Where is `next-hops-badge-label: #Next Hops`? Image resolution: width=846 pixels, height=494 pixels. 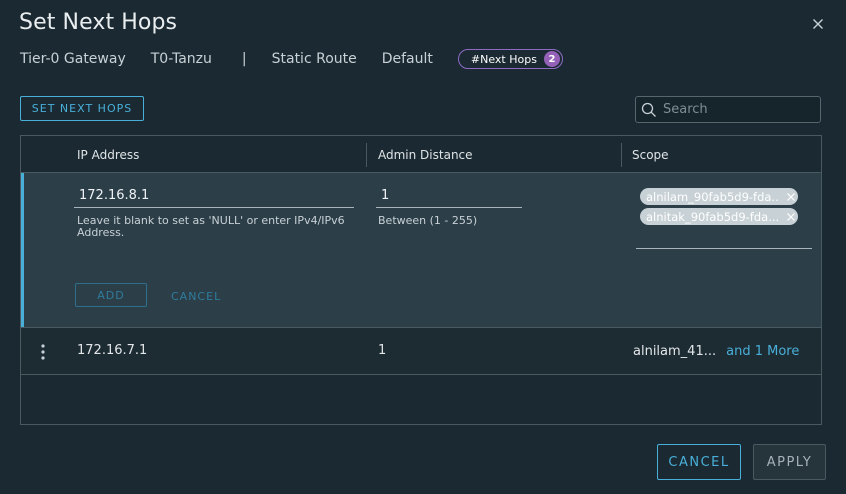 next-hops-badge-label: #Next Hops is located at coordinates (503, 59).